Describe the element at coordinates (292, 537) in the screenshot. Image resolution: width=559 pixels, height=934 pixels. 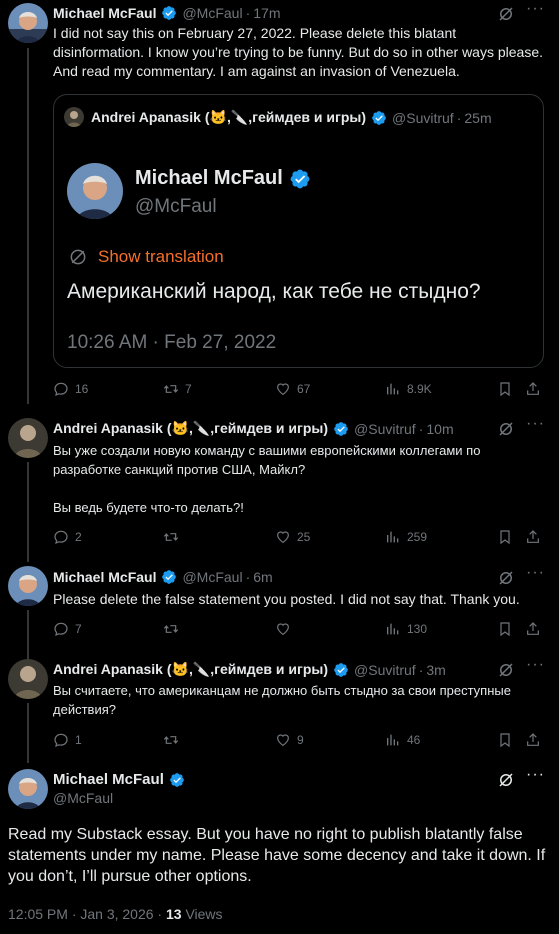
I see `like-button: 25` at that location.